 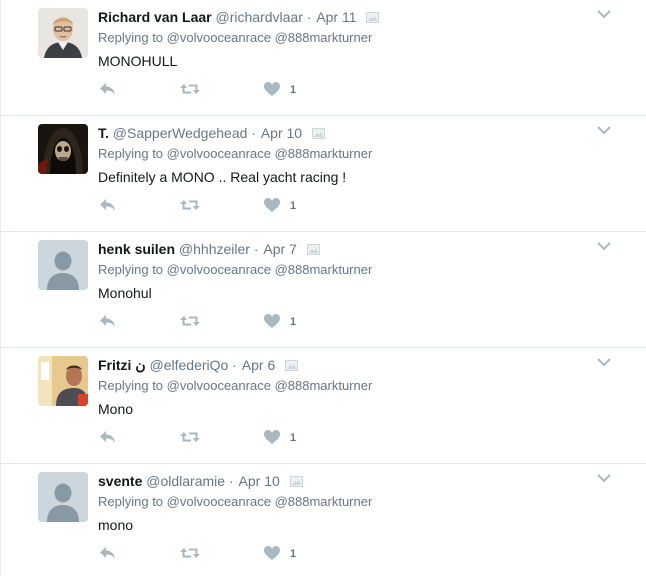 I want to click on tweet-text: Monohul, so click(x=125, y=293).